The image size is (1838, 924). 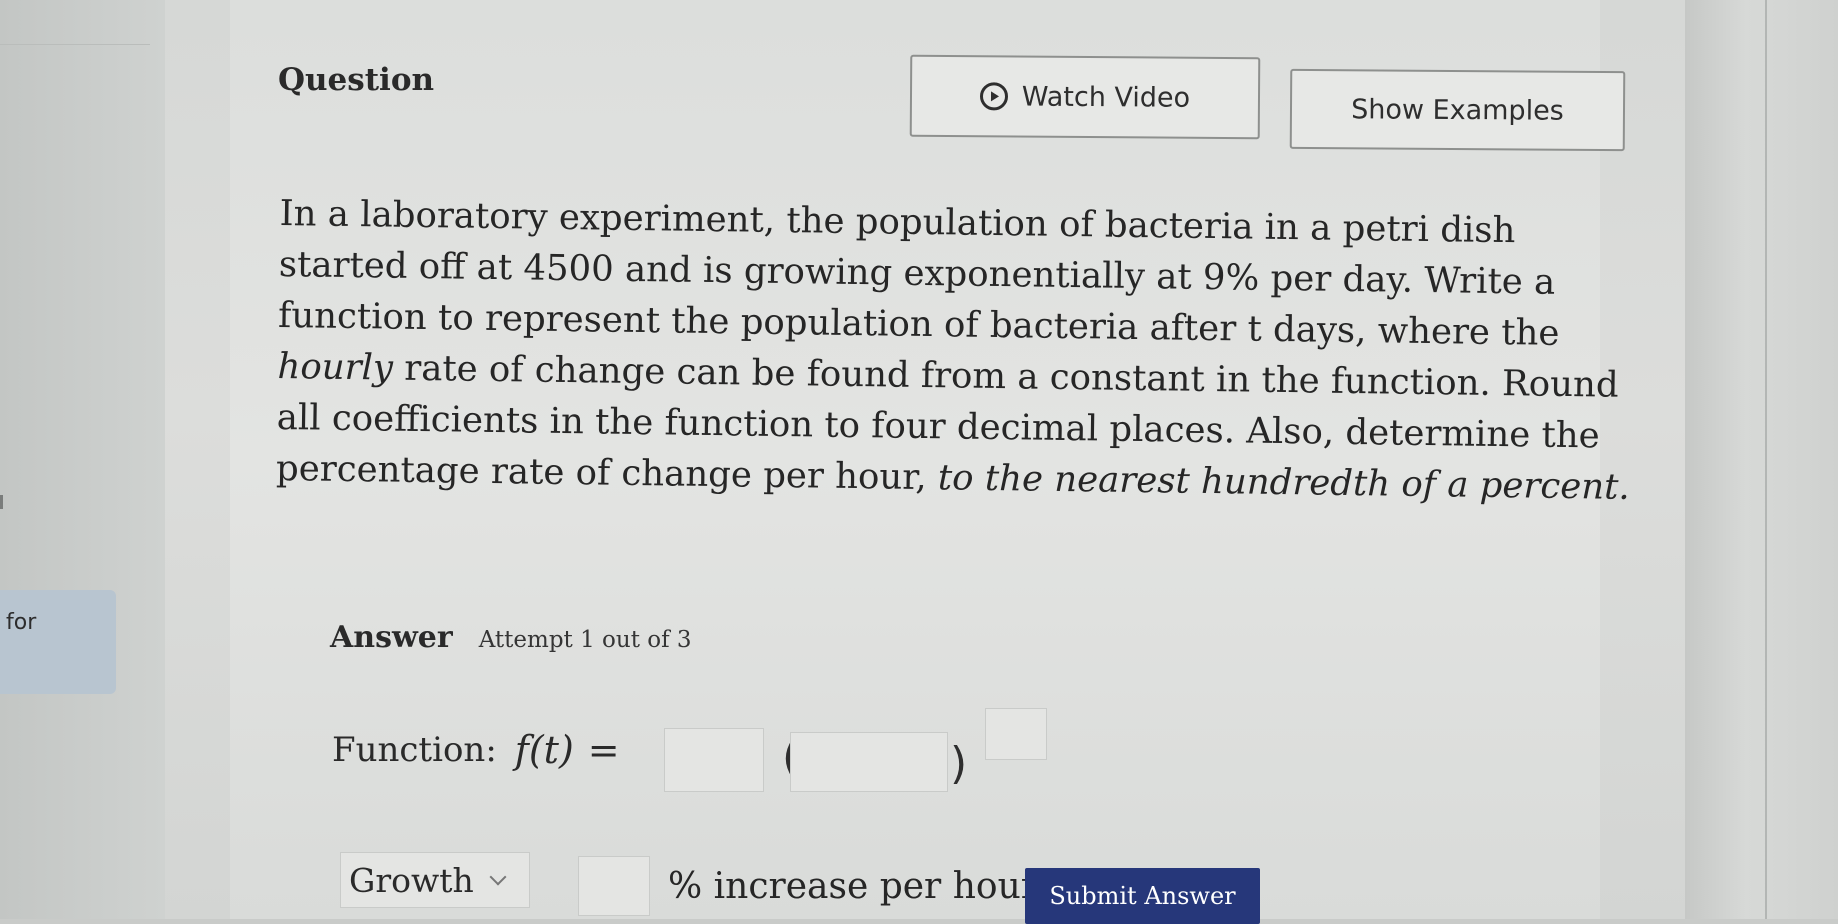 What do you see at coordinates (75, 44) in the screenshot?
I see `sidebar-divider` at bounding box center [75, 44].